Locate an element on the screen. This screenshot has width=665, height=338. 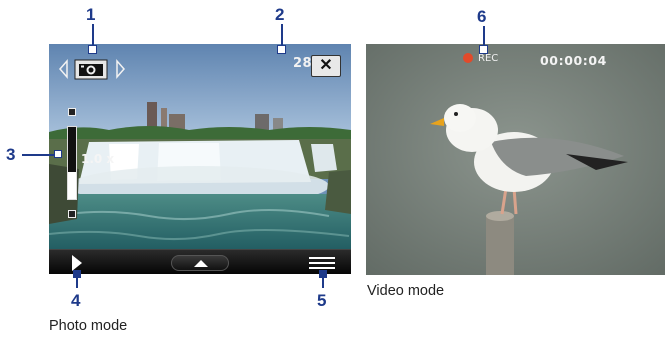
callout-6: 6 is located at coordinates (482, 16).